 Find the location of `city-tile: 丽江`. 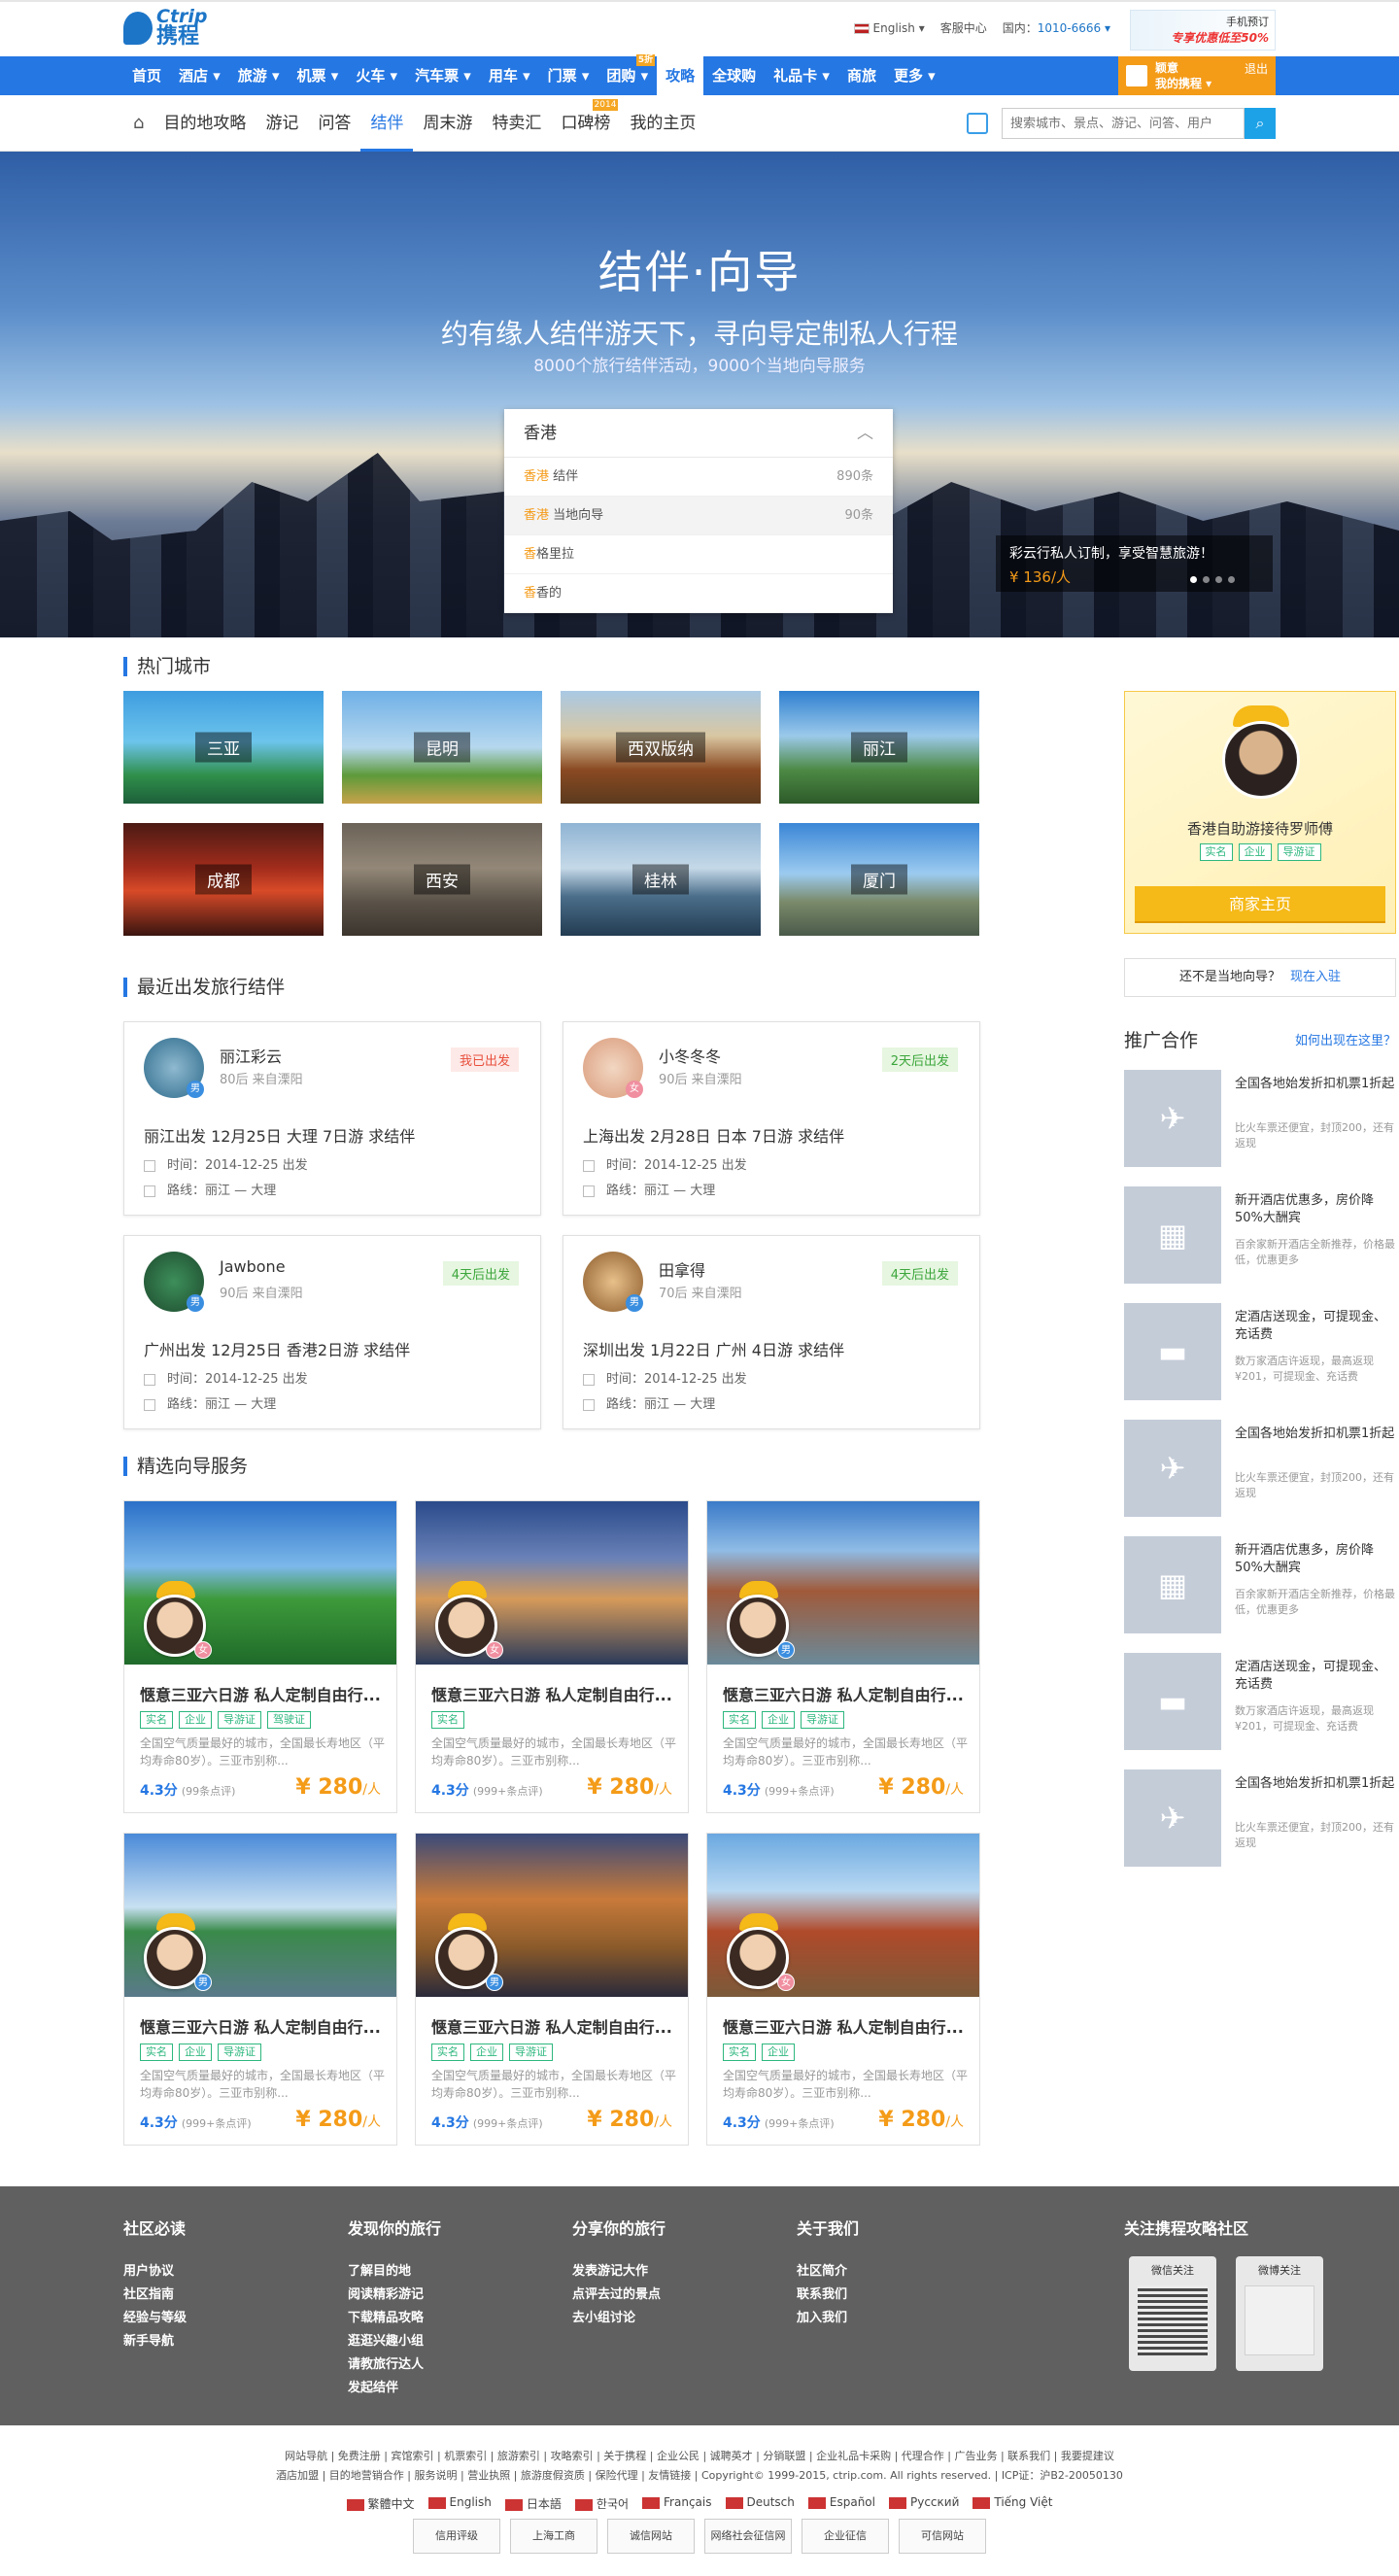

city-tile: 丽江 is located at coordinates (879, 747).